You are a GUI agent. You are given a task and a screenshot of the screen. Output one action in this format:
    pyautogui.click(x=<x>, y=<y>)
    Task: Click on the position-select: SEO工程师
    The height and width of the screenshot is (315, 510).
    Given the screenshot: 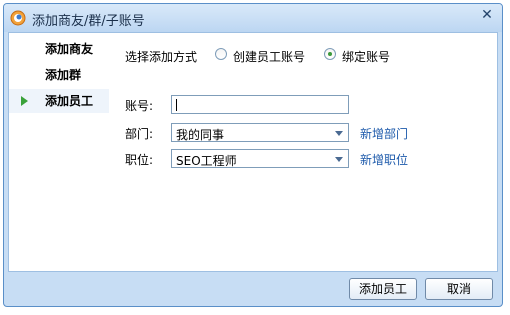 What is the action you would take?
    pyautogui.click(x=260, y=158)
    